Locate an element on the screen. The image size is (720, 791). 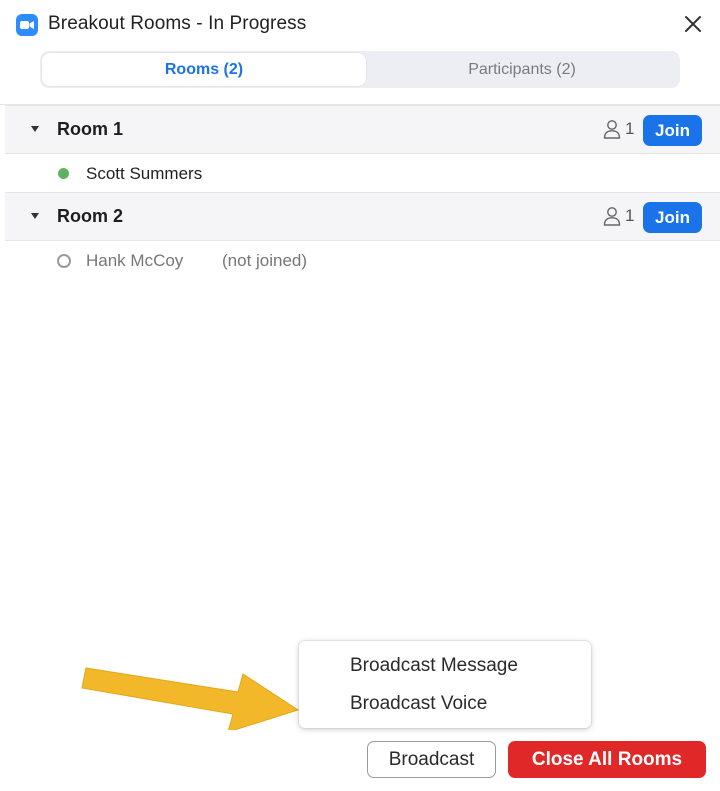
participant-status: (not joined) is located at coordinates (265, 260).